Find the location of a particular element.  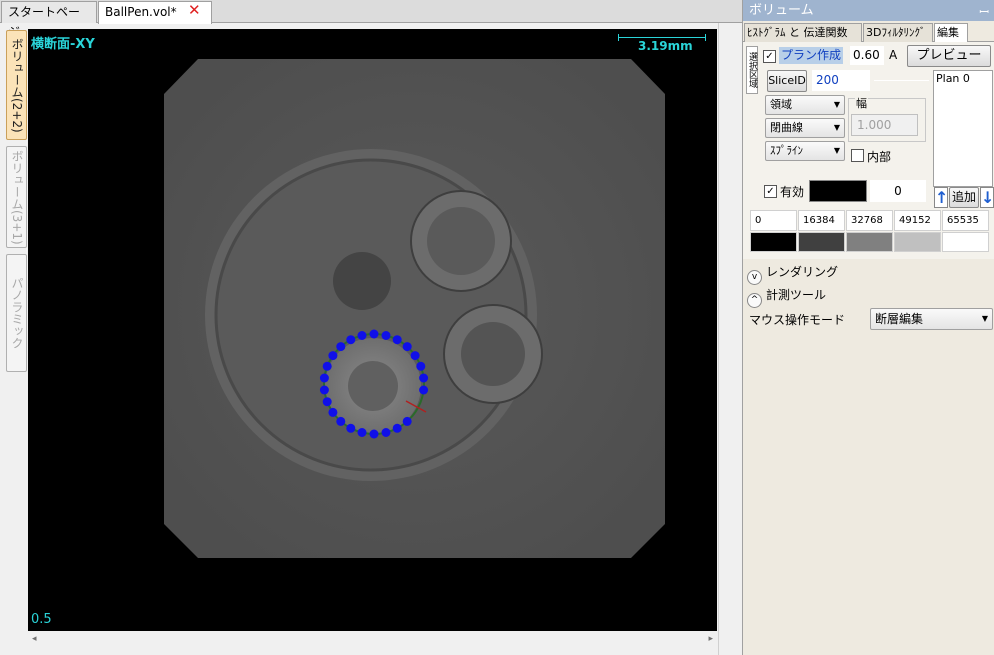

inner-label: 内部 is located at coordinates (879, 157).